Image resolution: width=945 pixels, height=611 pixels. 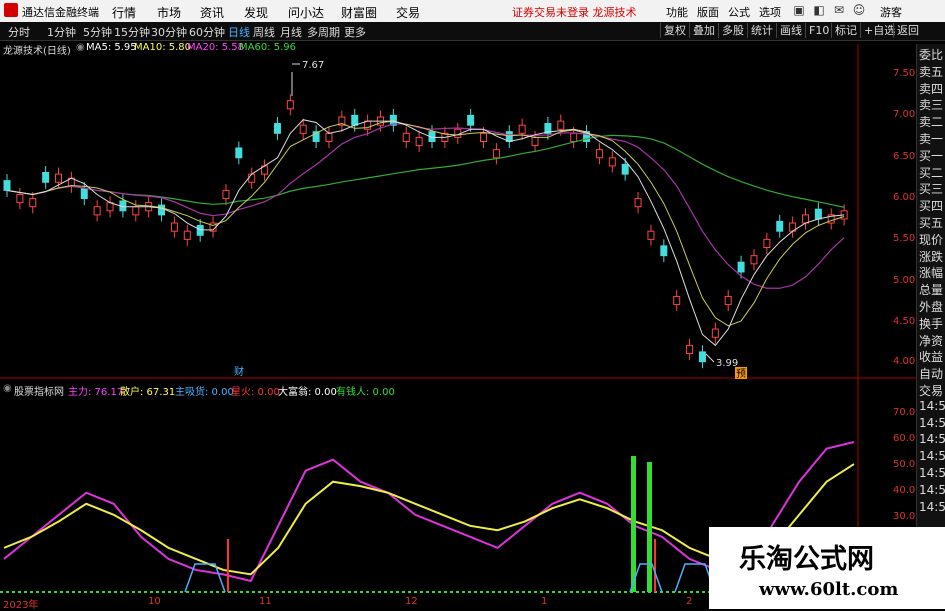 I want to click on period-more: 更多, so click(x=355, y=32).